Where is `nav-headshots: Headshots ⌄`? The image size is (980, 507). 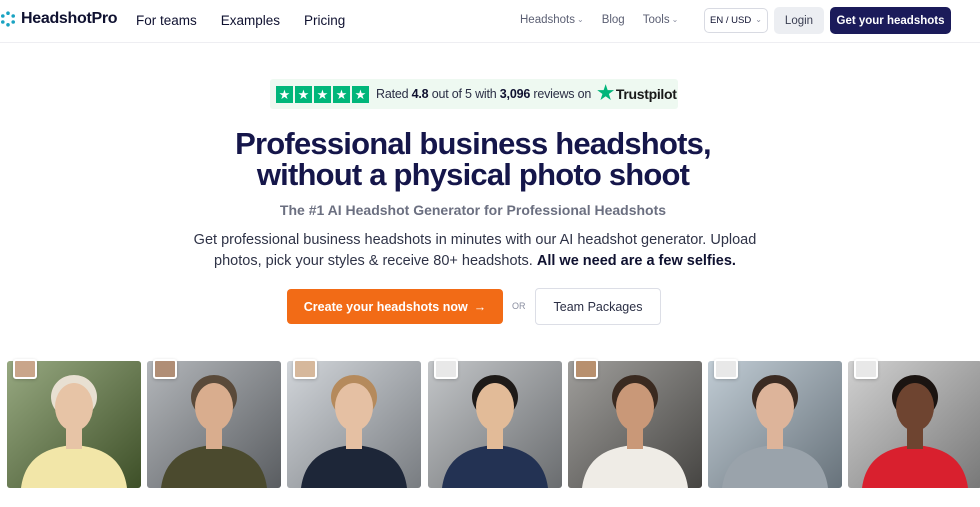
nav-headshots: Headshots ⌄ is located at coordinates (552, 20).